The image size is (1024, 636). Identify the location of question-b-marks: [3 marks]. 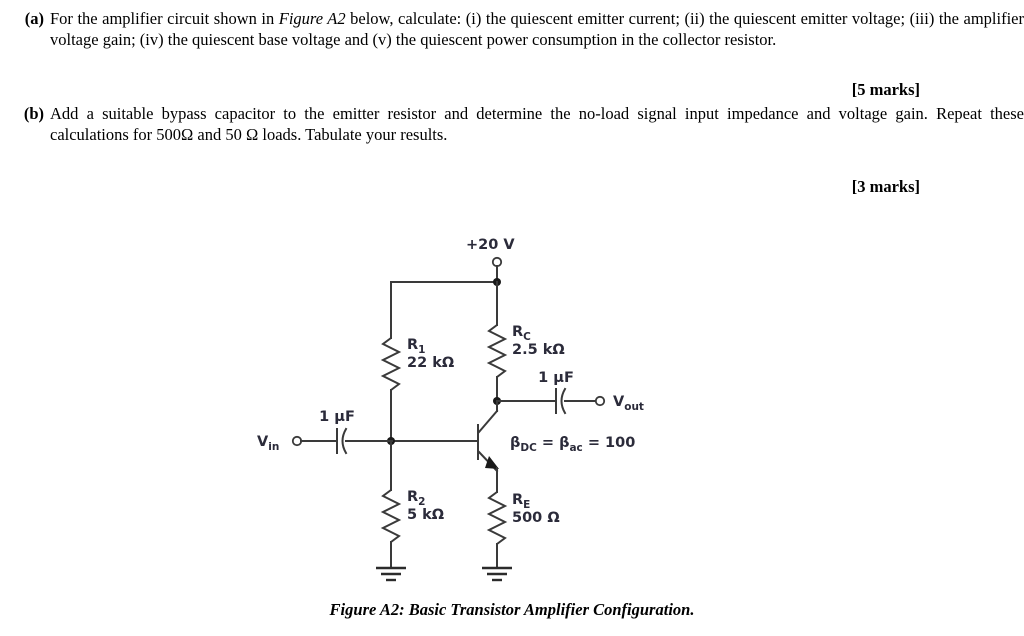
(885, 186).